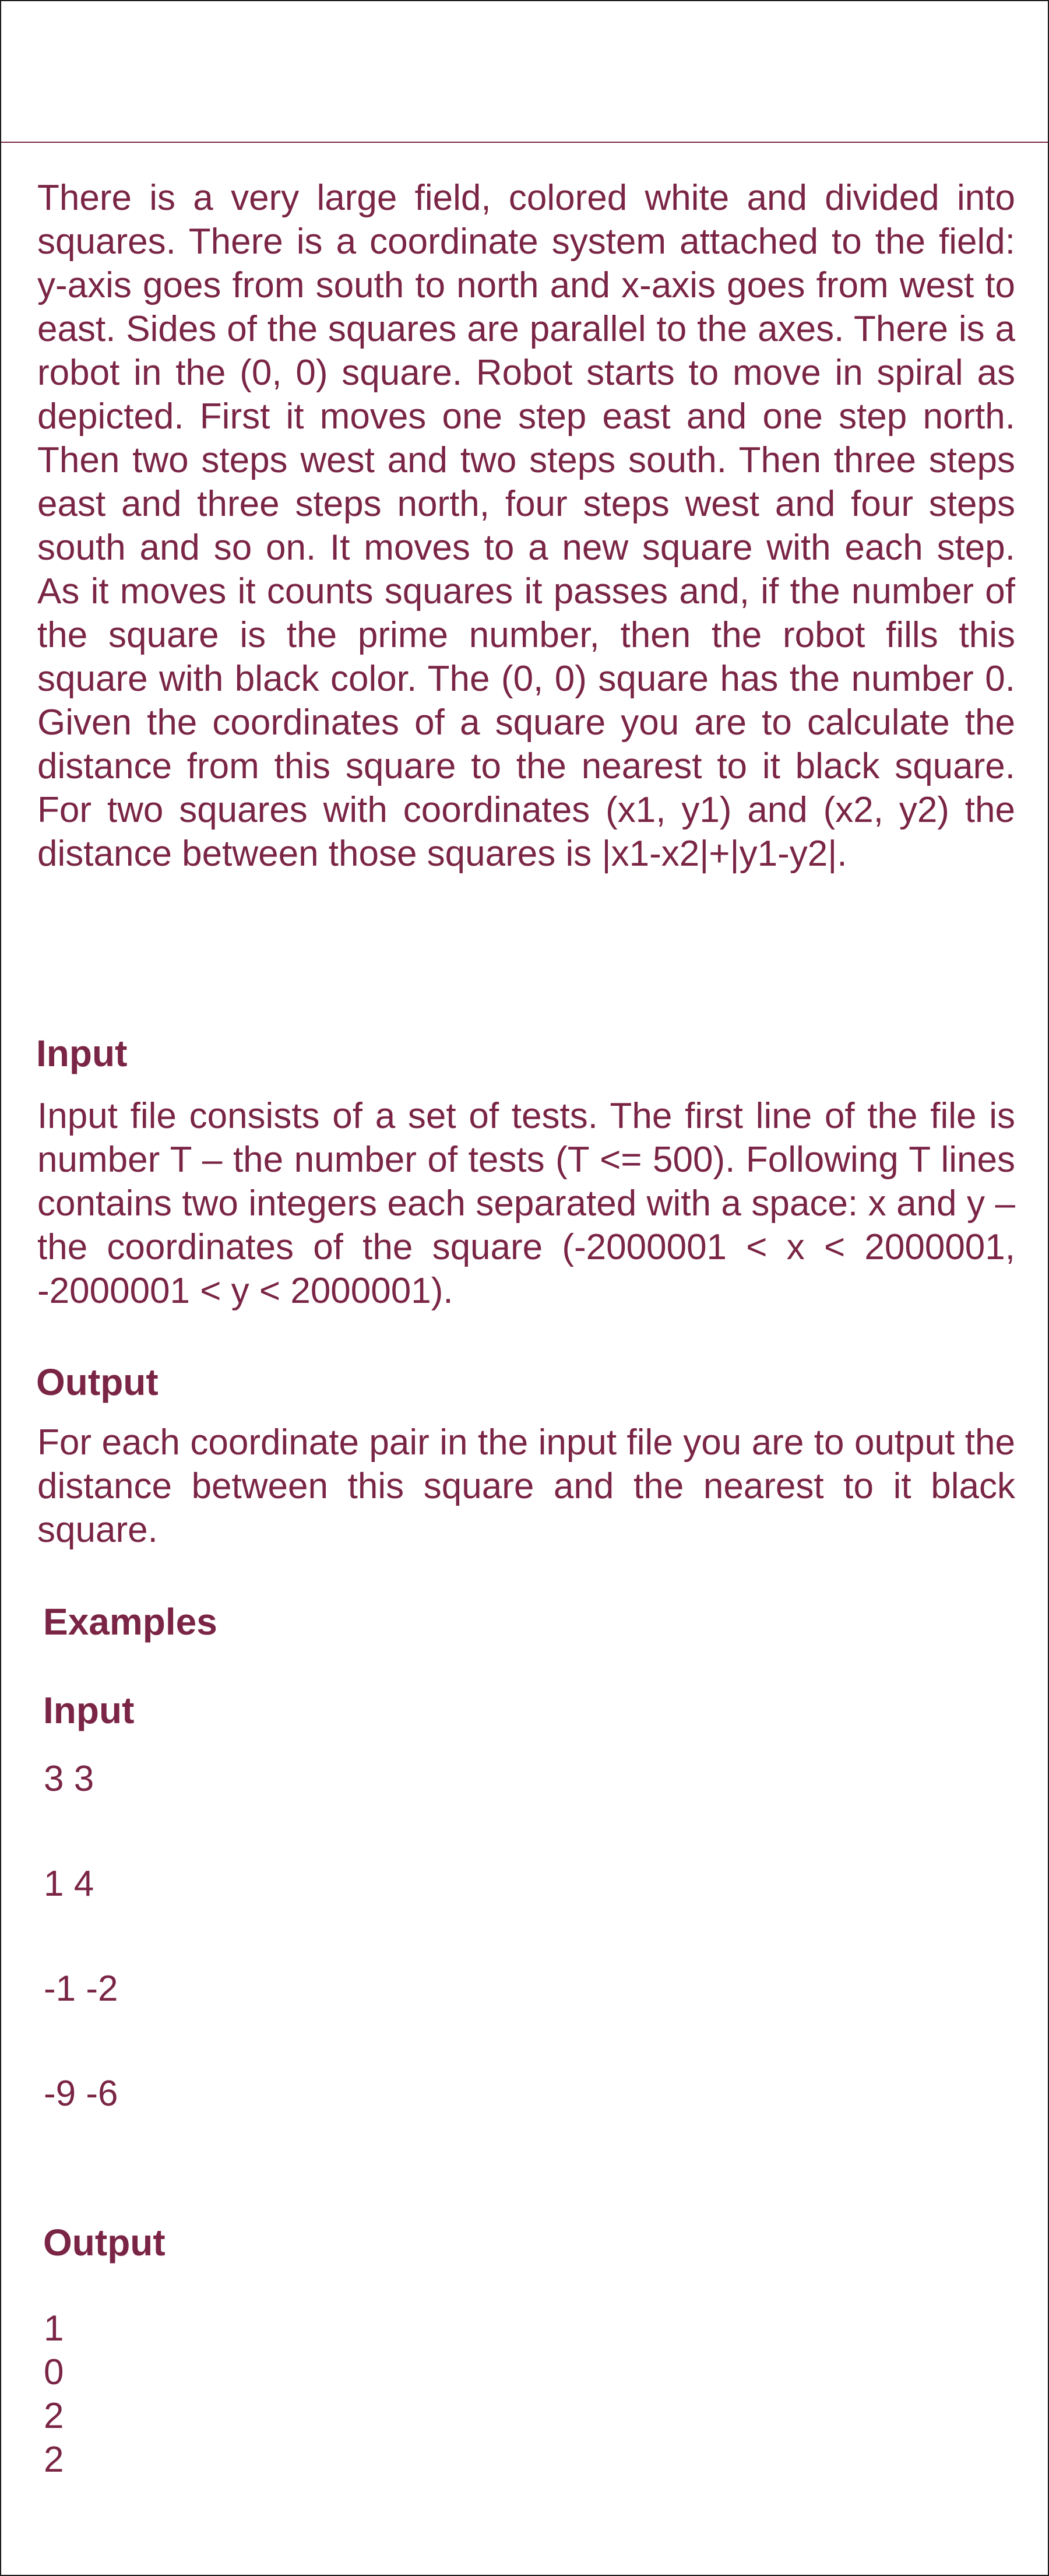 This screenshot has height=2576, width=1049. What do you see at coordinates (54, 2394) in the screenshot?
I see `sample-output: 1 0 2 2` at bounding box center [54, 2394].